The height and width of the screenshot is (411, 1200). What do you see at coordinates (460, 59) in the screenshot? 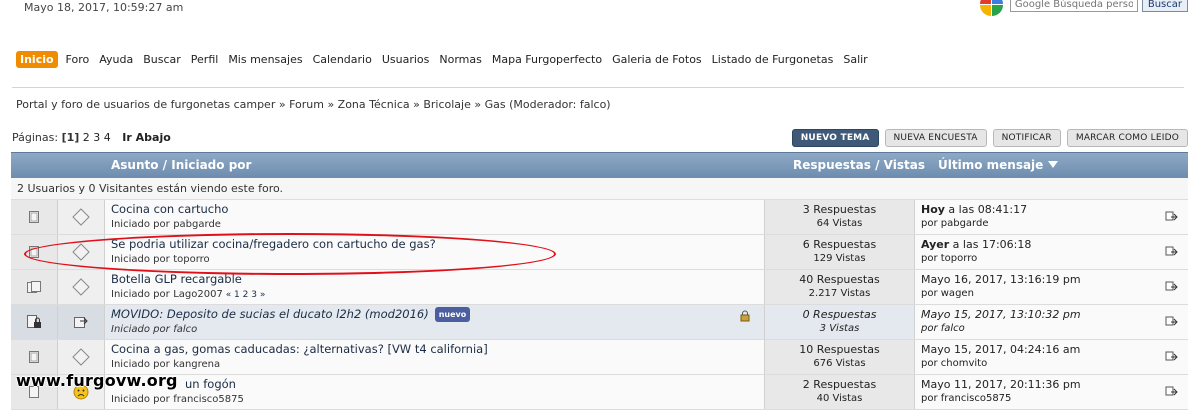
I see `nav-item-normas: Normas` at bounding box center [460, 59].